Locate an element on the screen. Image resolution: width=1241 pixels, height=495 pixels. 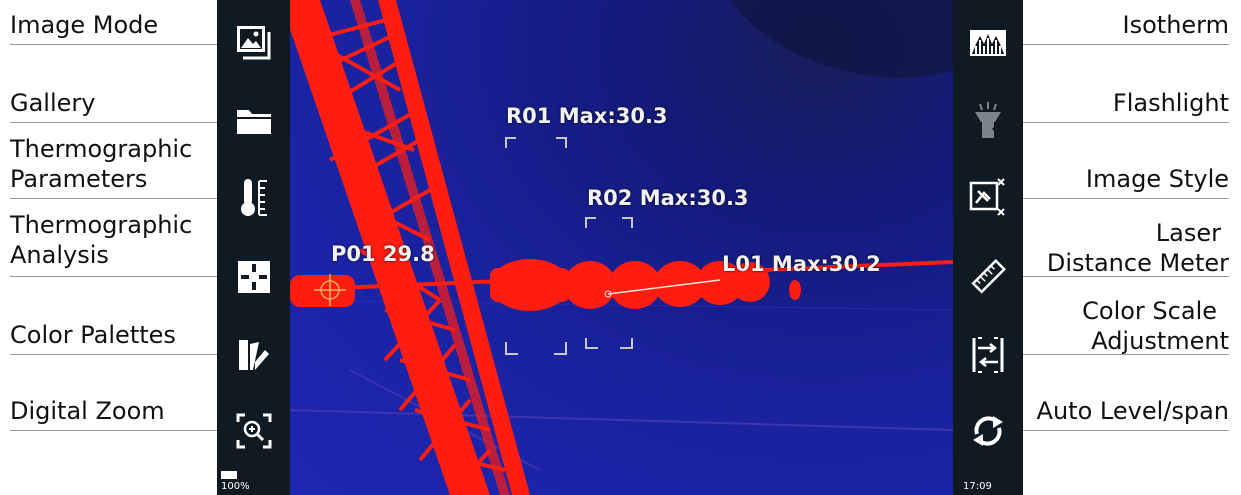
thermometer-icon is located at coordinates (253, 197).